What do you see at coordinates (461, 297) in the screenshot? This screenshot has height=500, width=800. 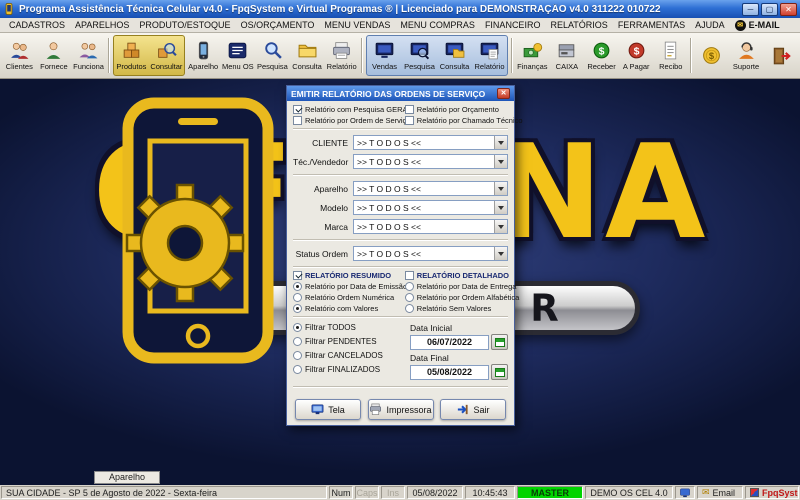 I see `radio-ordem-alfabetica: Relatório por Ordem Alfabética` at bounding box center [461, 297].